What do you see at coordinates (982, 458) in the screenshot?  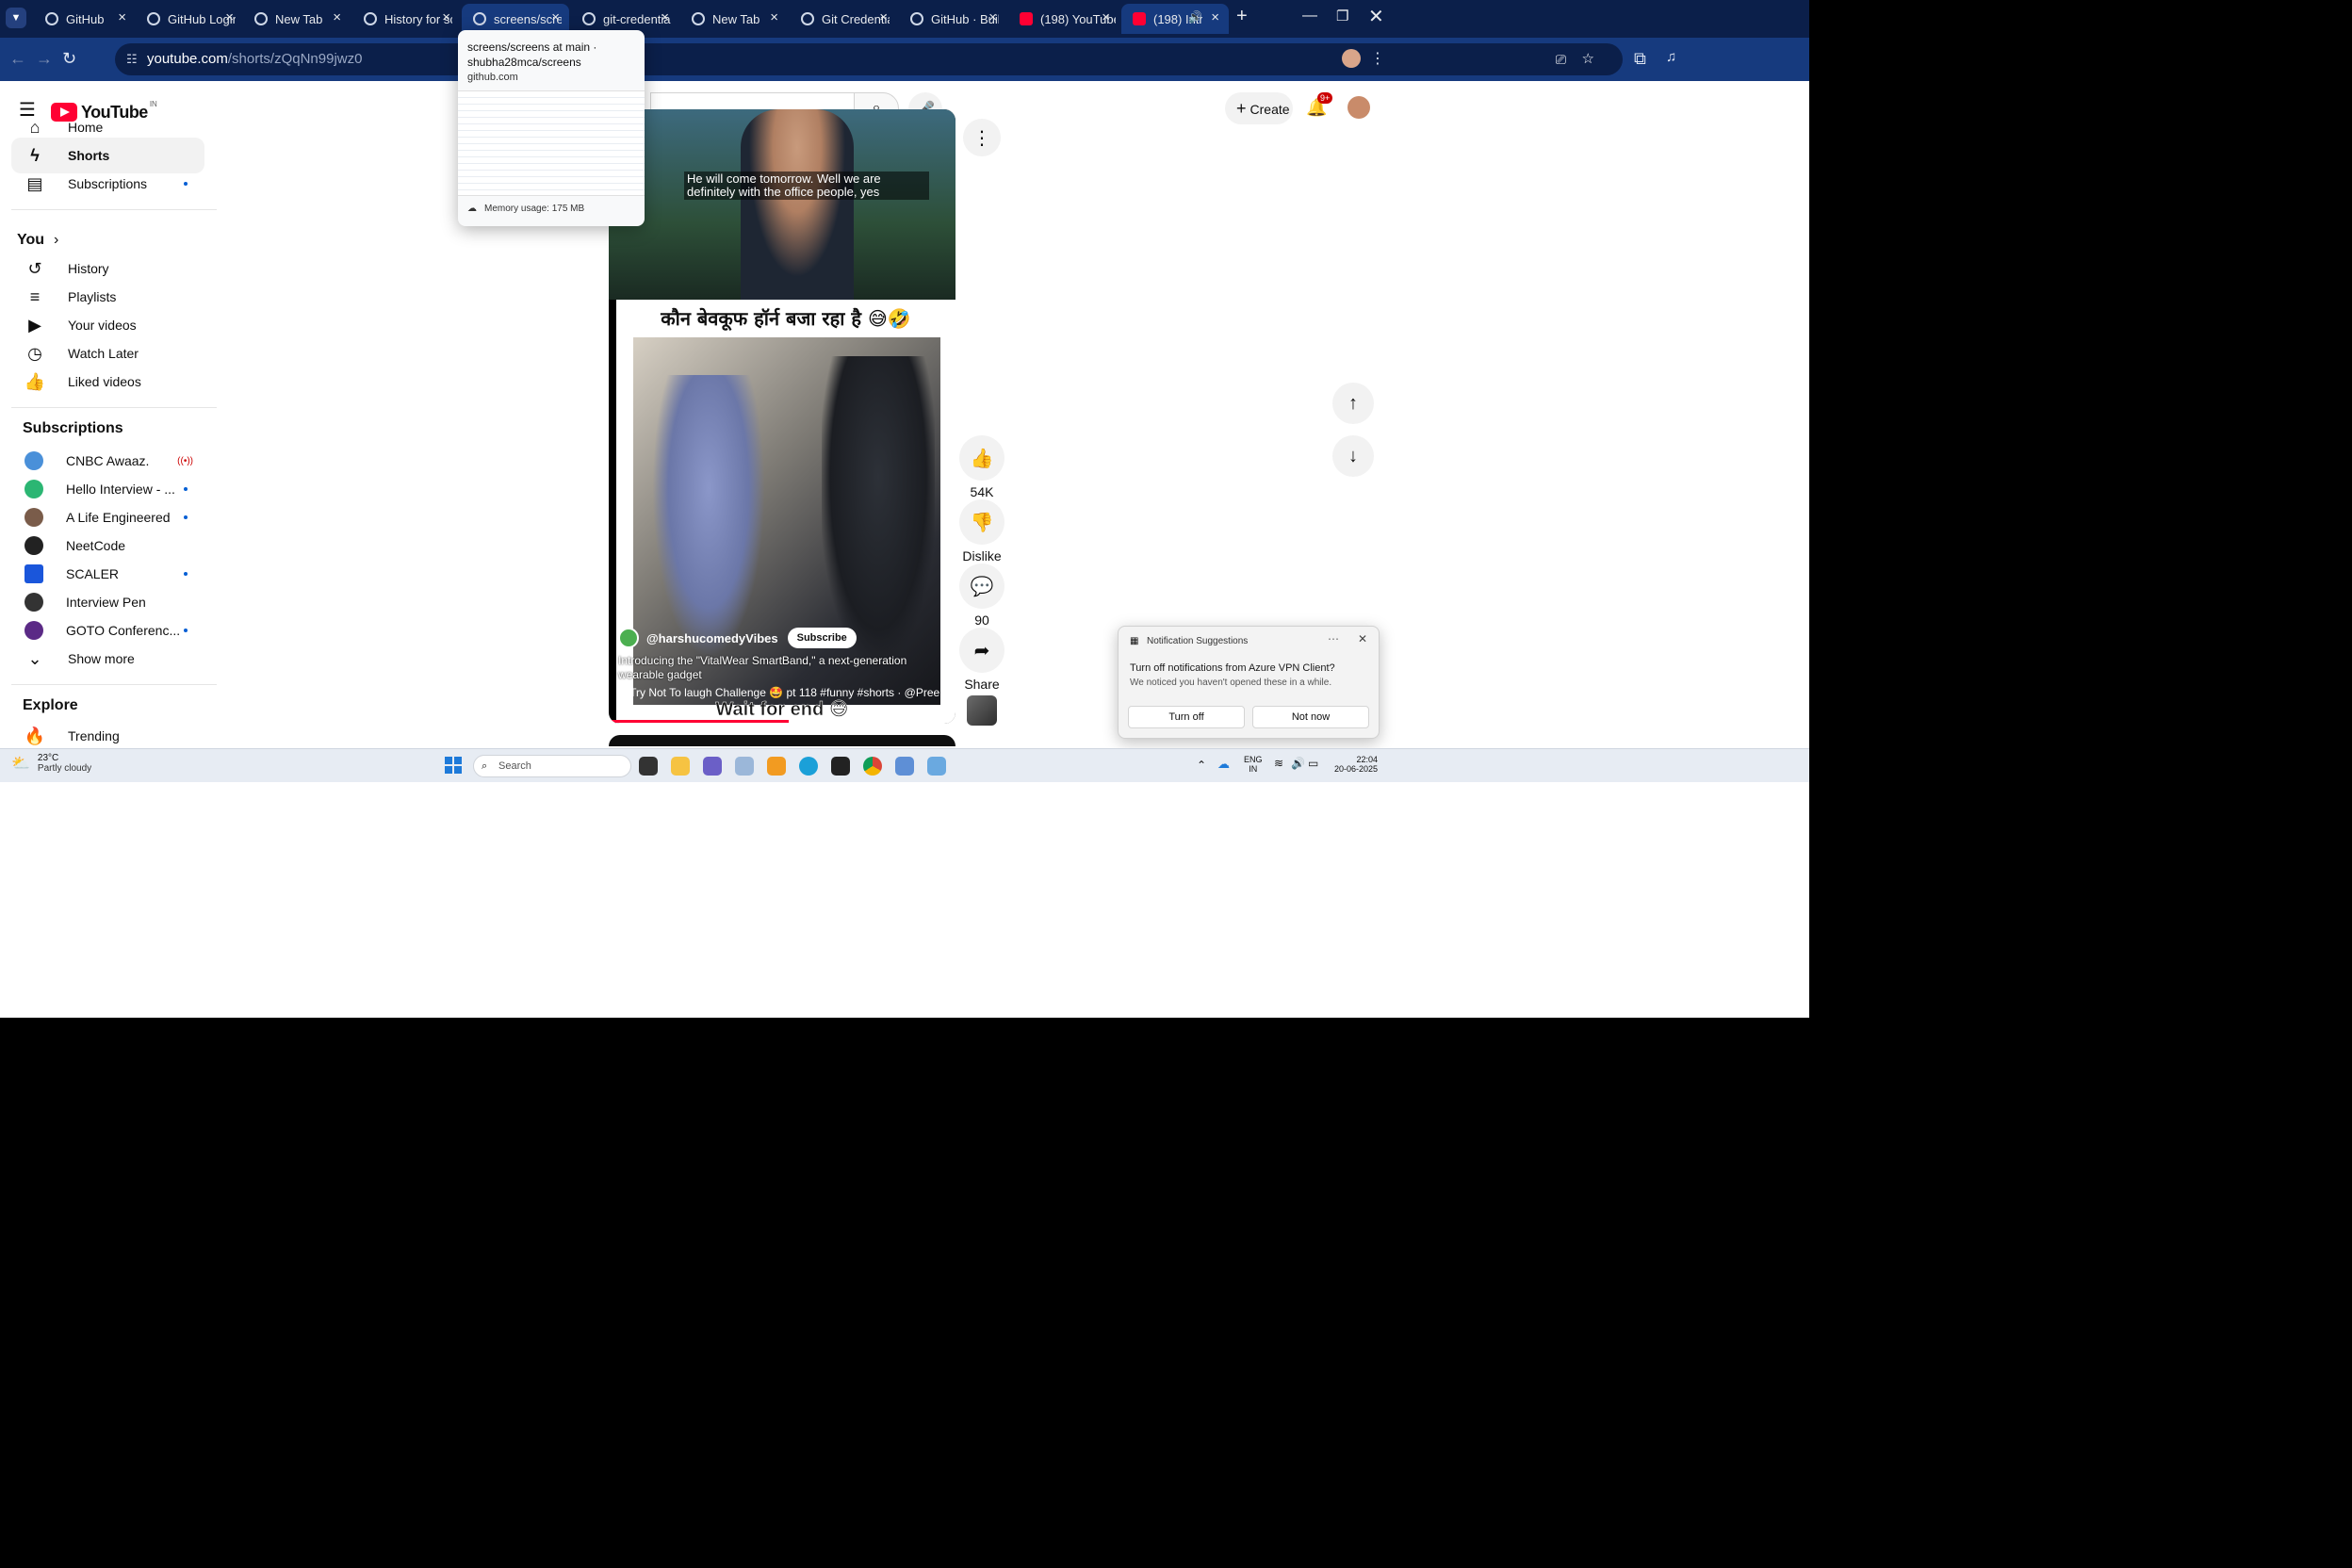 I see `like-button: 👍` at bounding box center [982, 458].